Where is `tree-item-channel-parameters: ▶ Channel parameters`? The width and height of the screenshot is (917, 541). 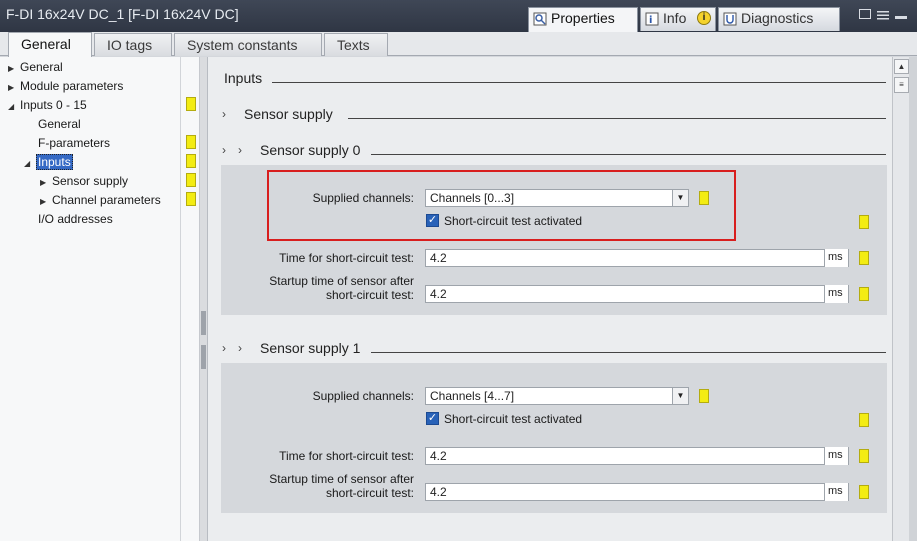 tree-item-channel-parameters: ▶ Channel parameters is located at coordinates (100, 200).